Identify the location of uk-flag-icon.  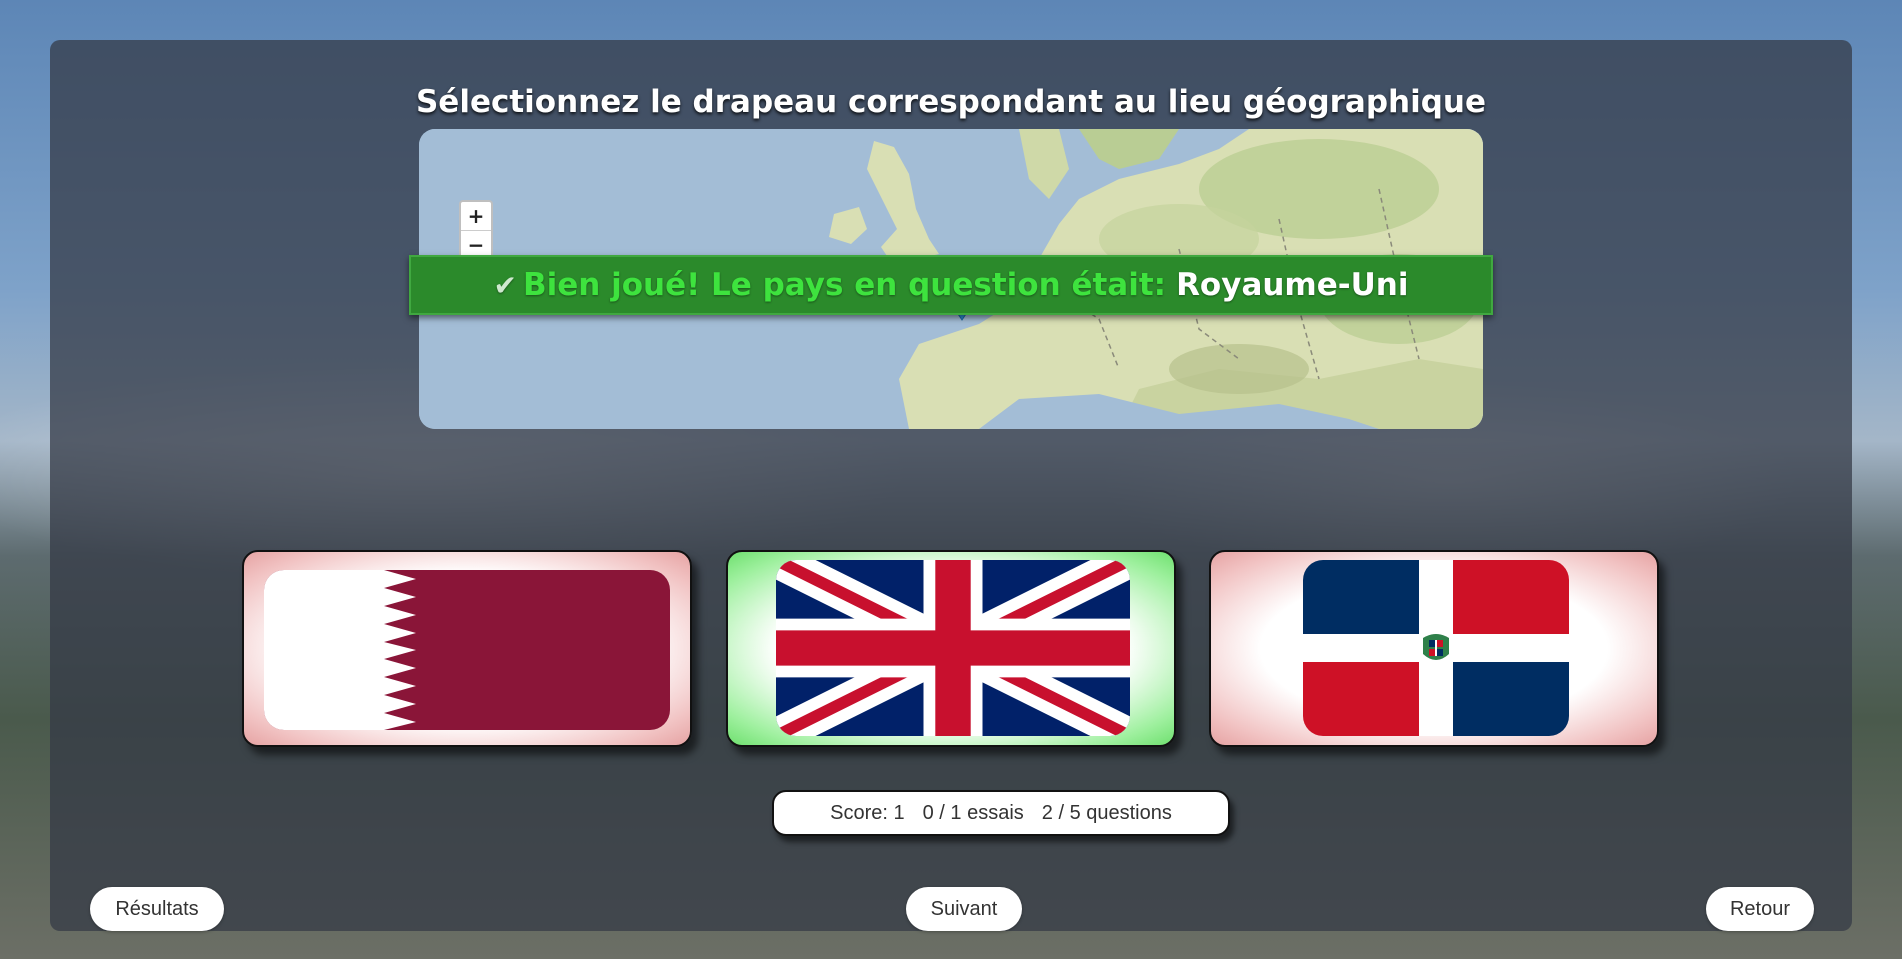
(953, 648).